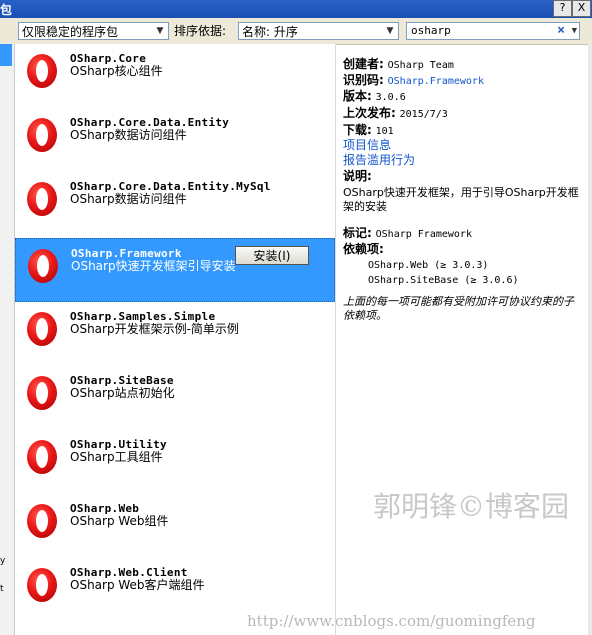 The height and width of the screenshot is (635, 592). I want to click on creator-label: 创建者:, so click(363, 64).